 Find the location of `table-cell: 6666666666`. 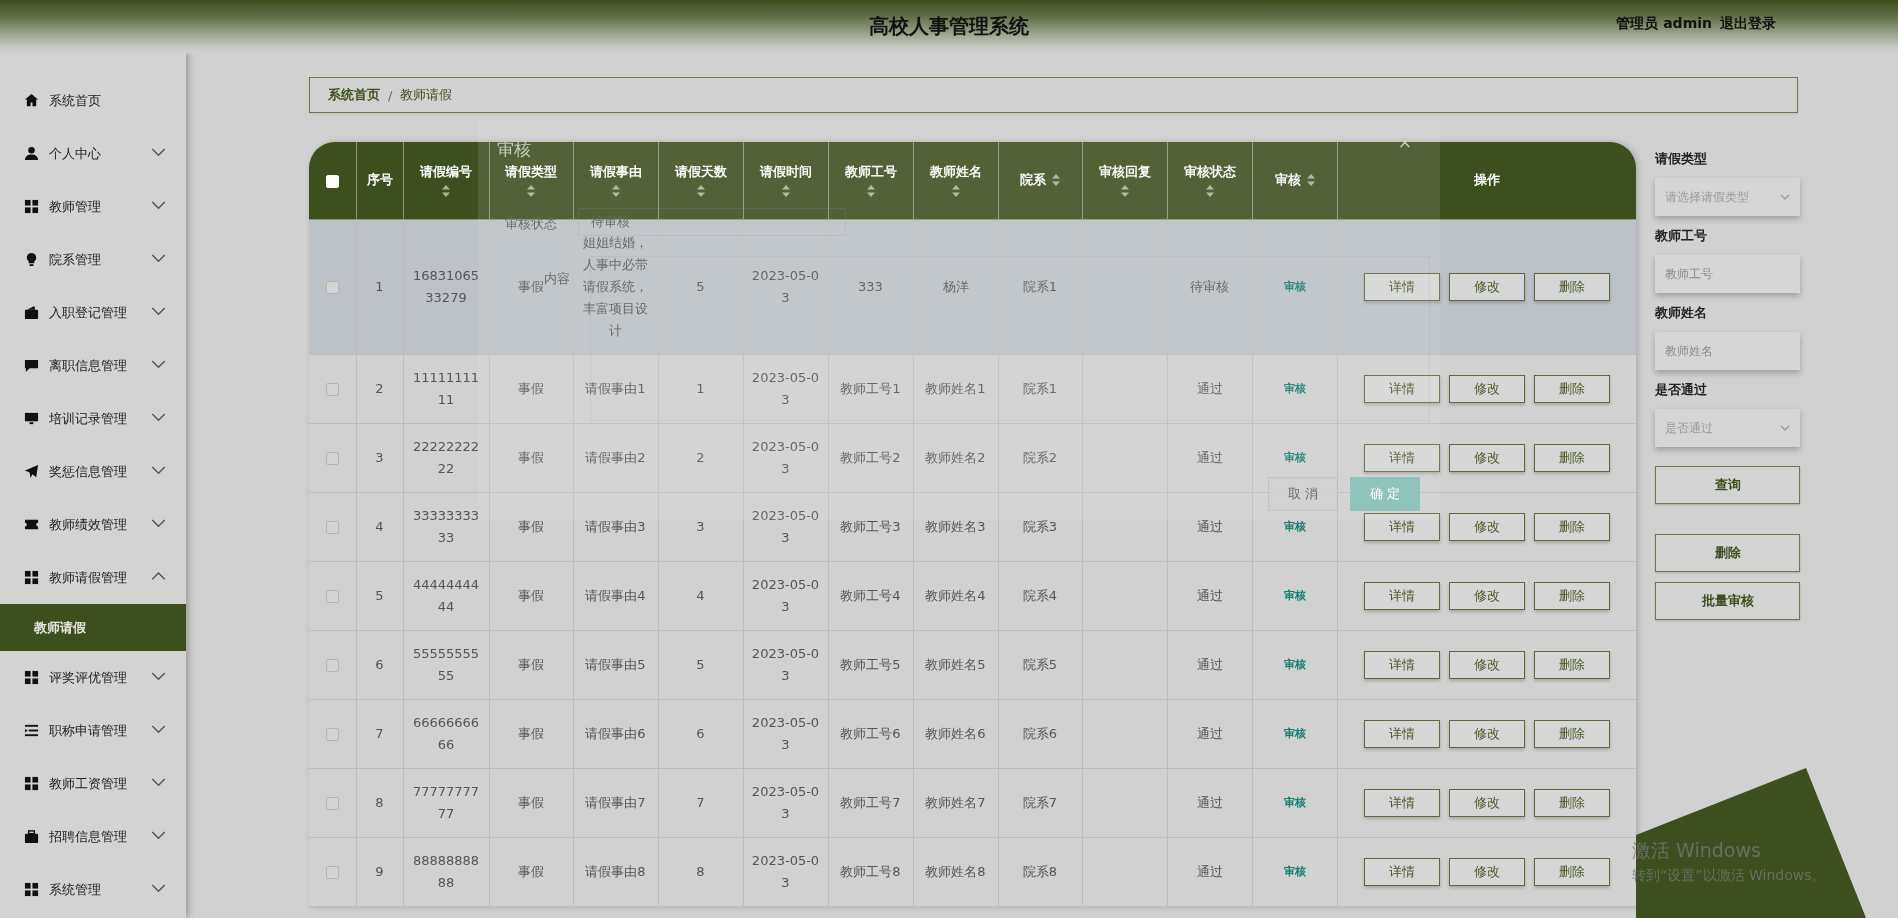

table-cell: 6666666666 is located at coordinates (446, 733).